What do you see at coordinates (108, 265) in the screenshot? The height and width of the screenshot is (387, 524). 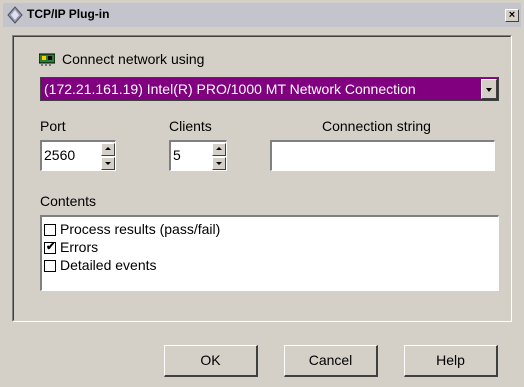 I see `checkbox-label: Detailed events` at bounding box center [108, 265].